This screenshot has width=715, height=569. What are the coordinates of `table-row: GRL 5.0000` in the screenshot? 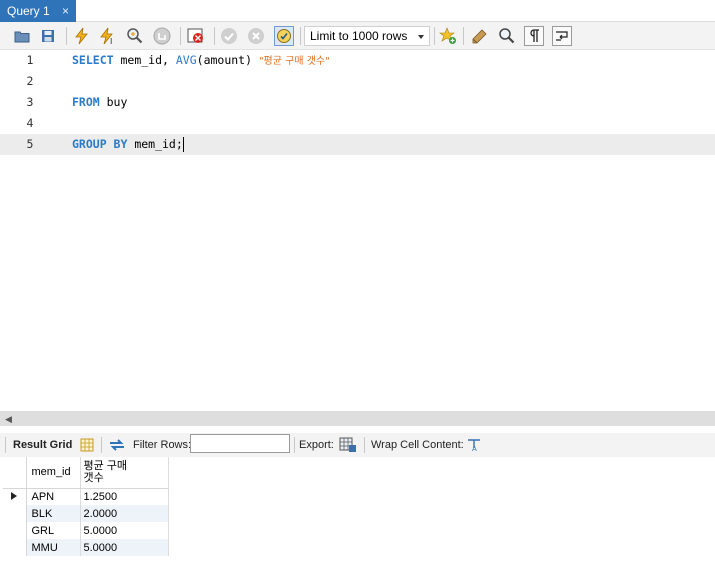 It's located at (86, 530).